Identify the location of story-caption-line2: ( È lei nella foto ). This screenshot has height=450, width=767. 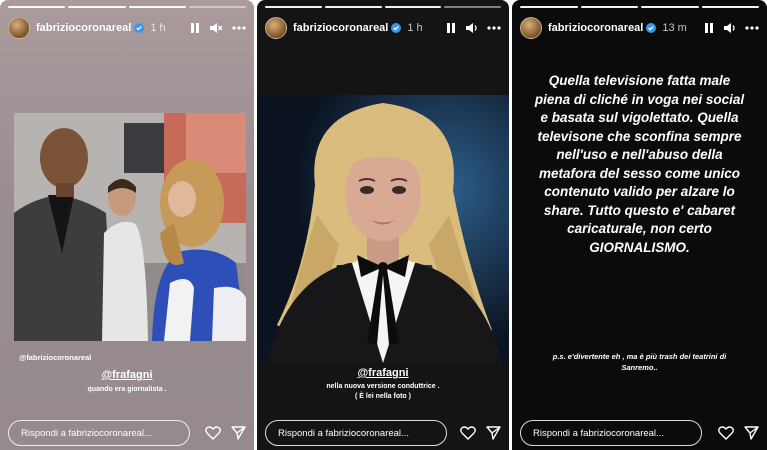
(382, 396).